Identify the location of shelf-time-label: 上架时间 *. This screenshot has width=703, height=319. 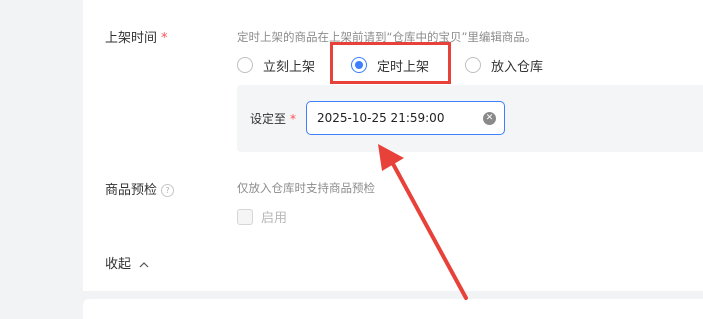
(136, 38).